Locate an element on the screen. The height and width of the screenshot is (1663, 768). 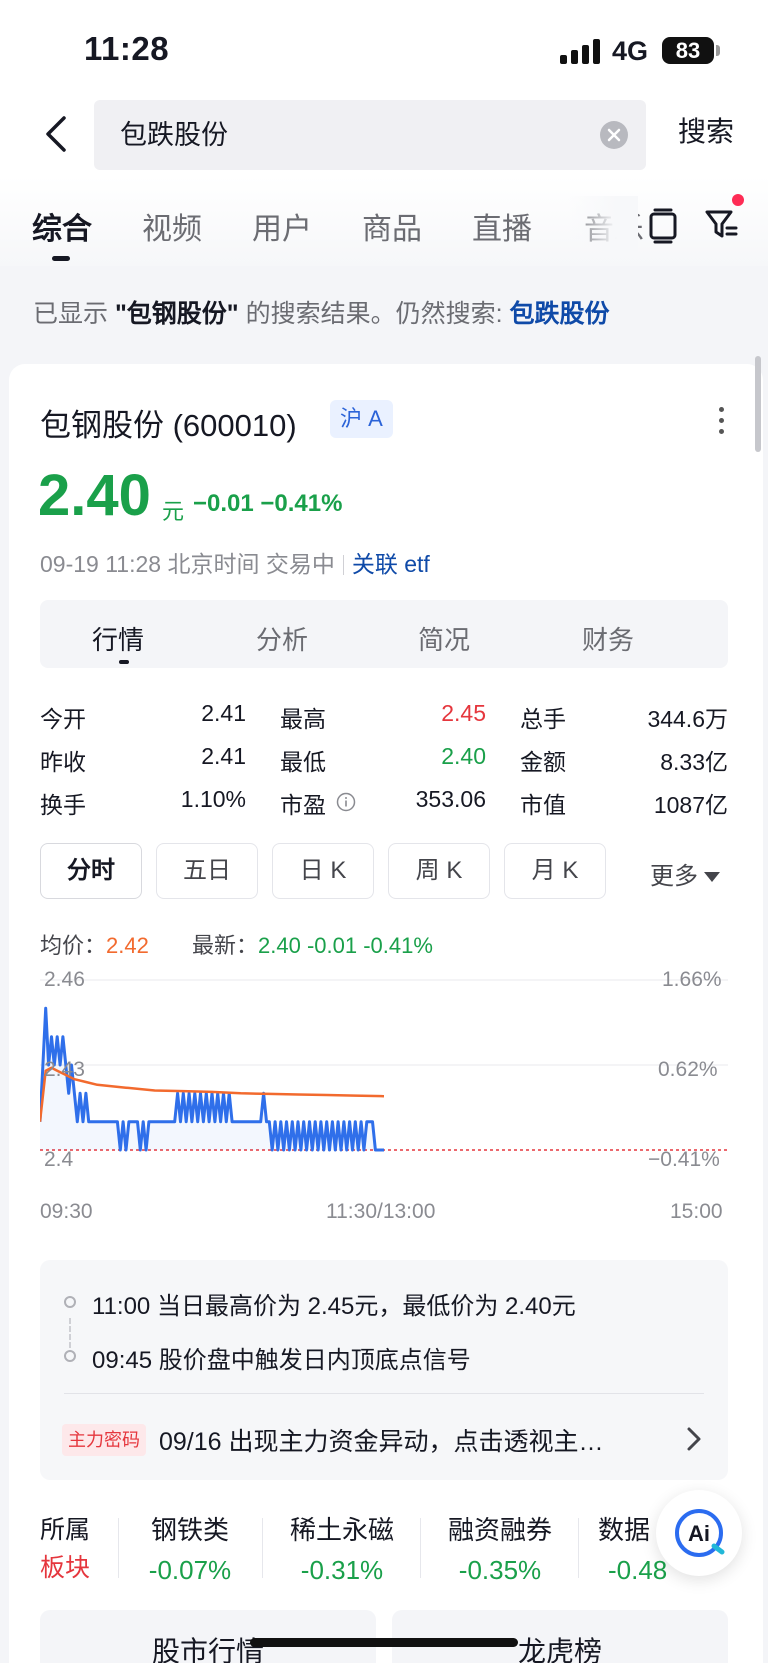
stat-amount-label: 金额 is located at coordinates (543, 762).